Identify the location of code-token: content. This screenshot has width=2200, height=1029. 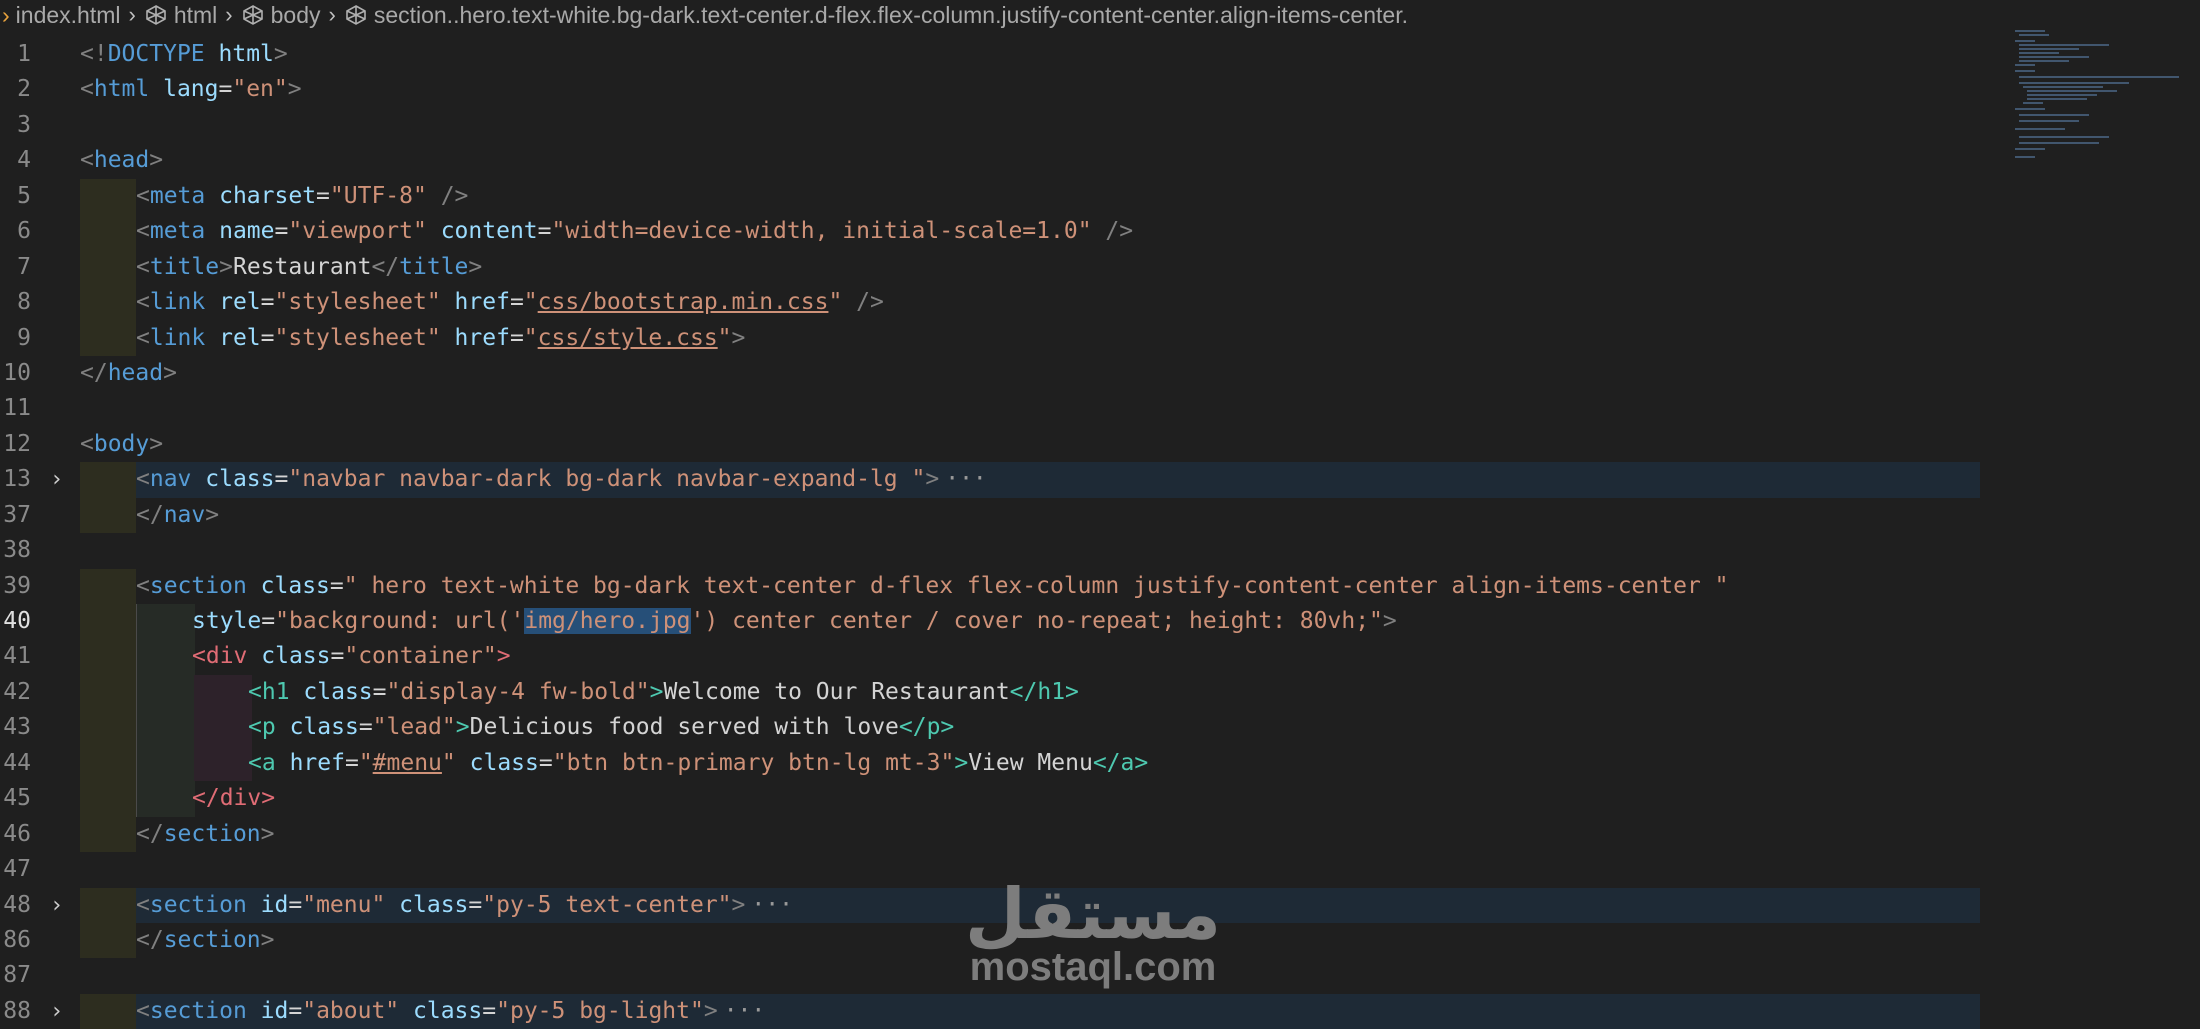
(489, 231).